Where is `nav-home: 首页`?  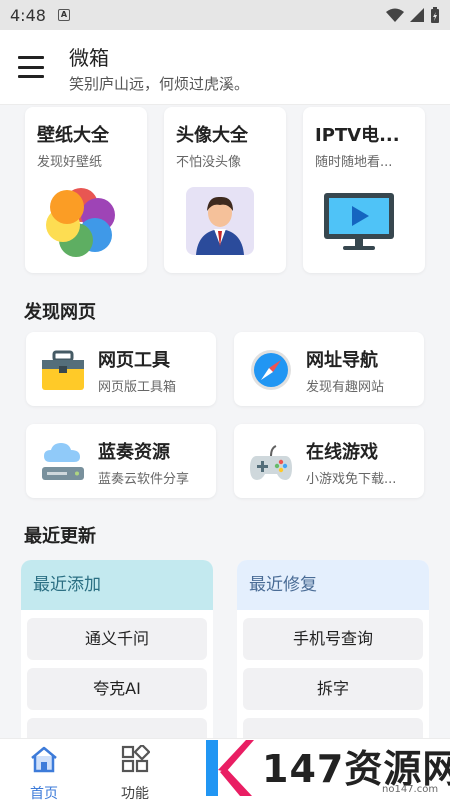 nav-home: 首页 is located at coordinates (44, 772).